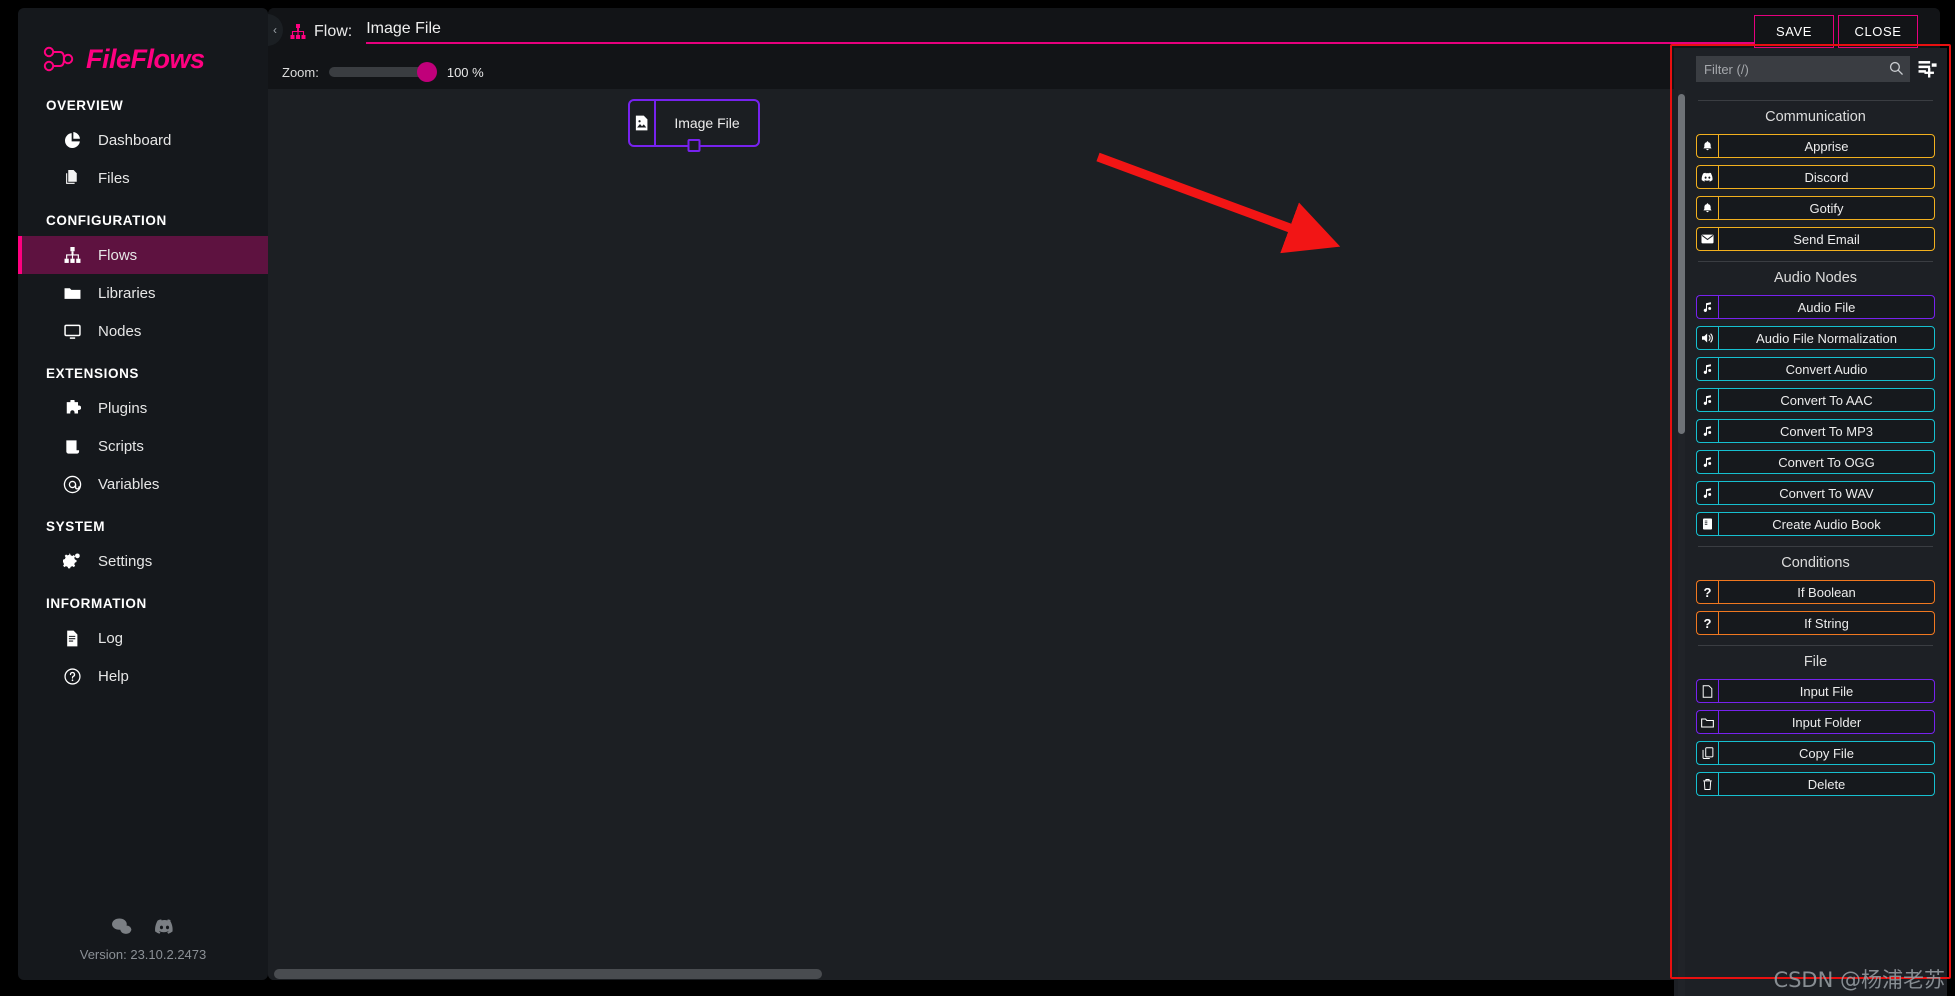 This screenshot has width=1955, height=996. What do you see at coordinates (694, 145) in the screenshot?
I see `flow-node-output-port` at bounding box center [694, 145].